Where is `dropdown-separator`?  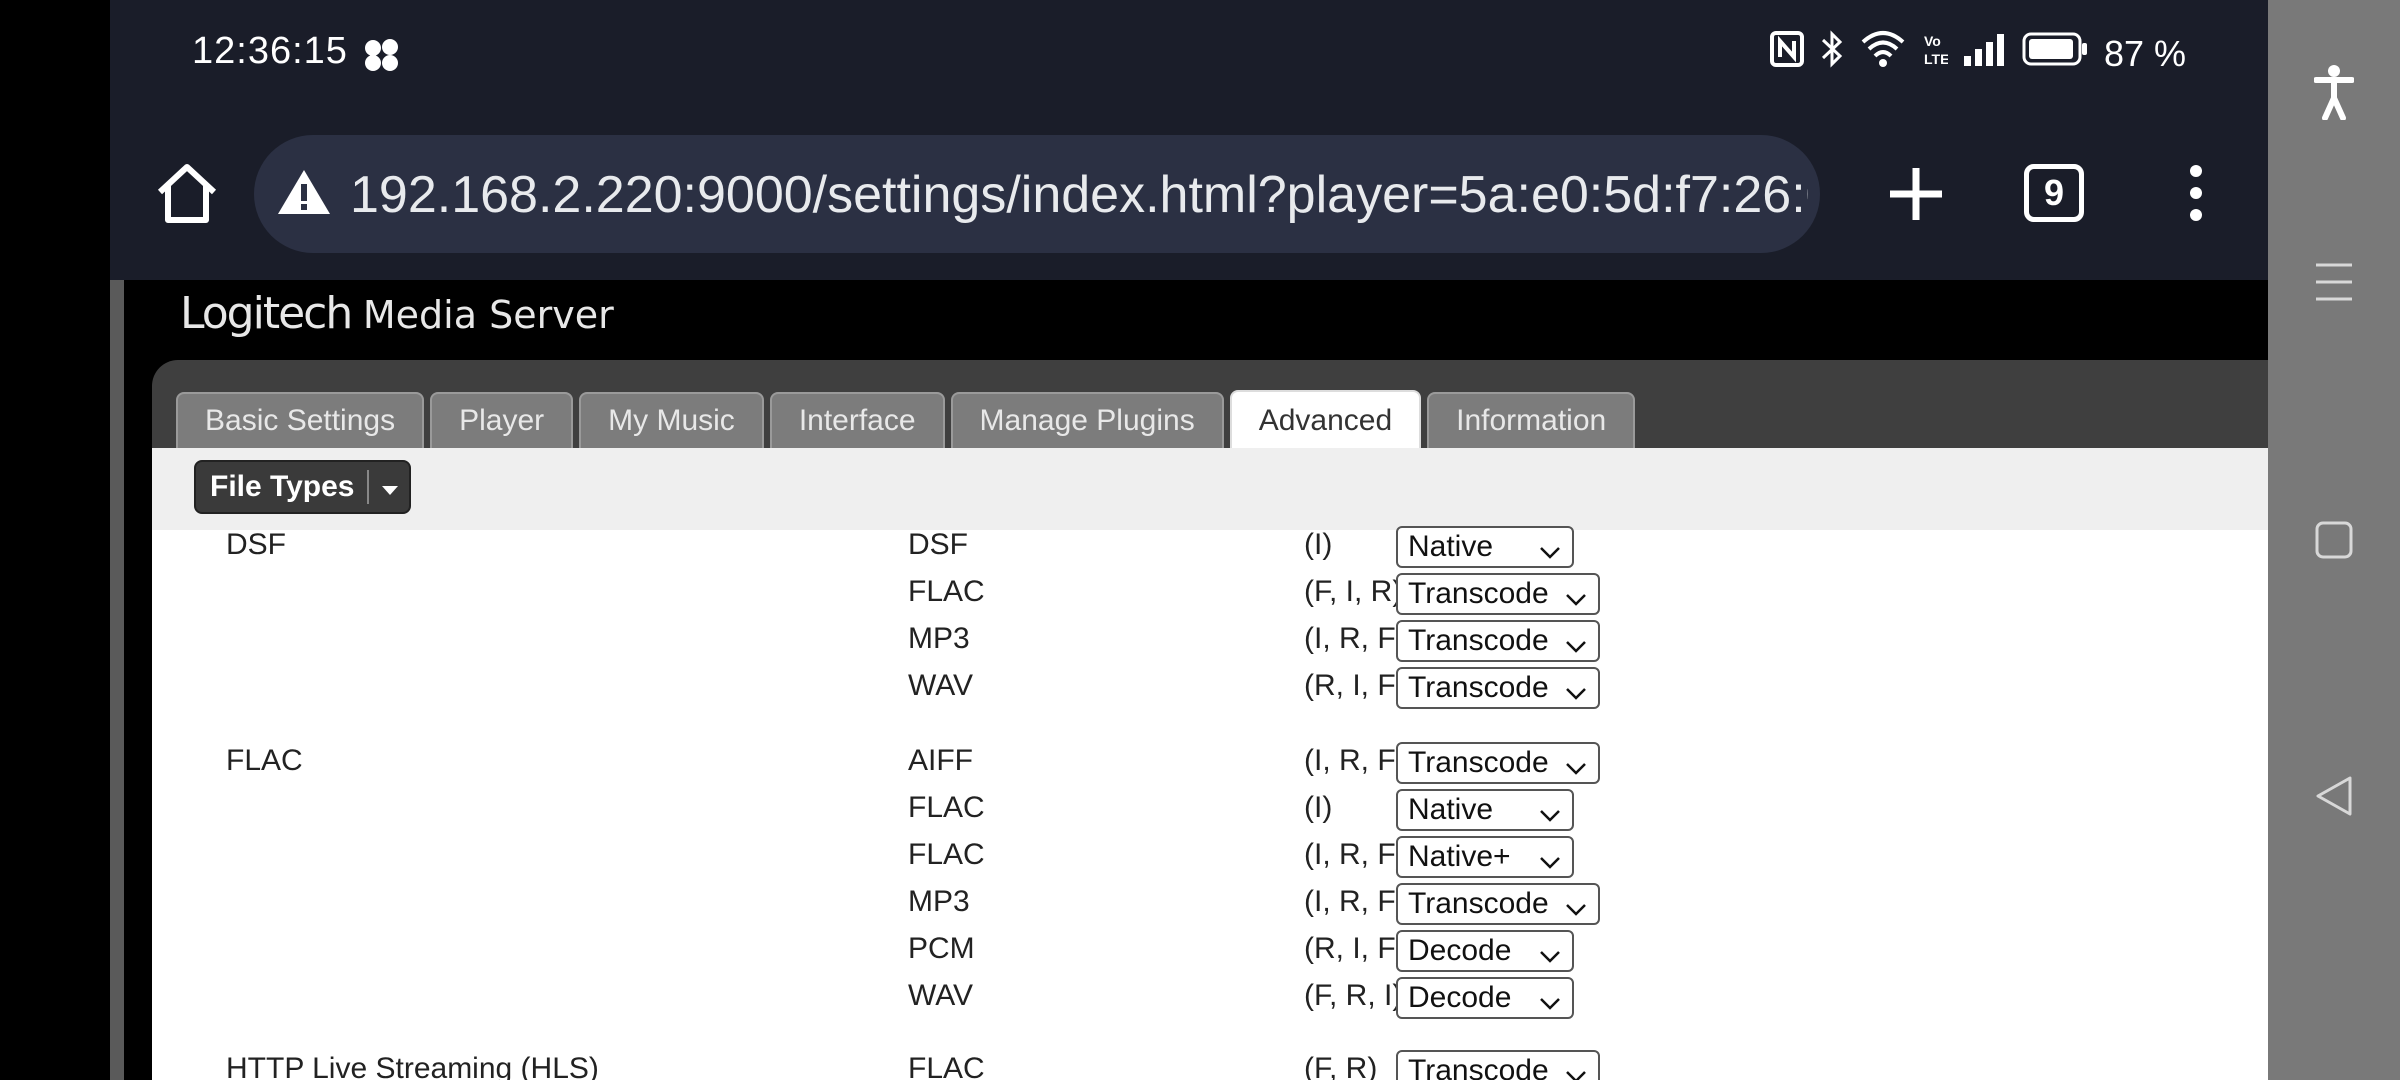 dropdown-separator is located at coordinates (367, 487).